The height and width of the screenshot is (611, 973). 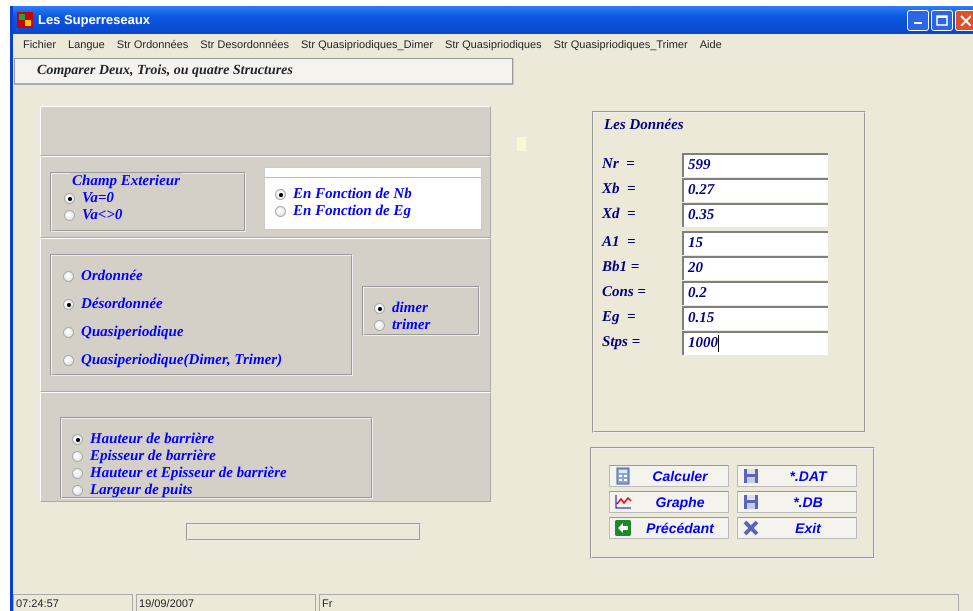 I want to click on option-label: Désordonnée, so click(x=122, y=304).